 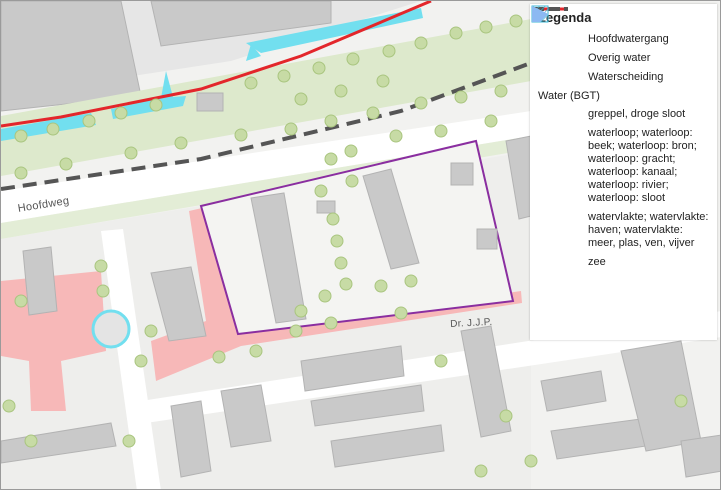 What do you see at coordinates (111, 329) in the screenshot?
I see `pond` at bounding box center [111, 329].